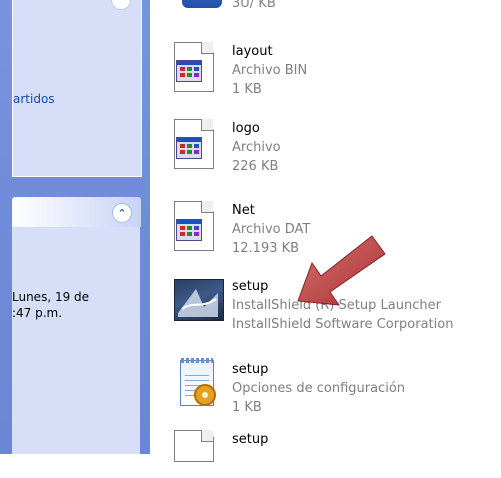 The height and width of the screenshot is (478, 501). I want to click on file-type: Opciones de configuración, so click(319, 388).